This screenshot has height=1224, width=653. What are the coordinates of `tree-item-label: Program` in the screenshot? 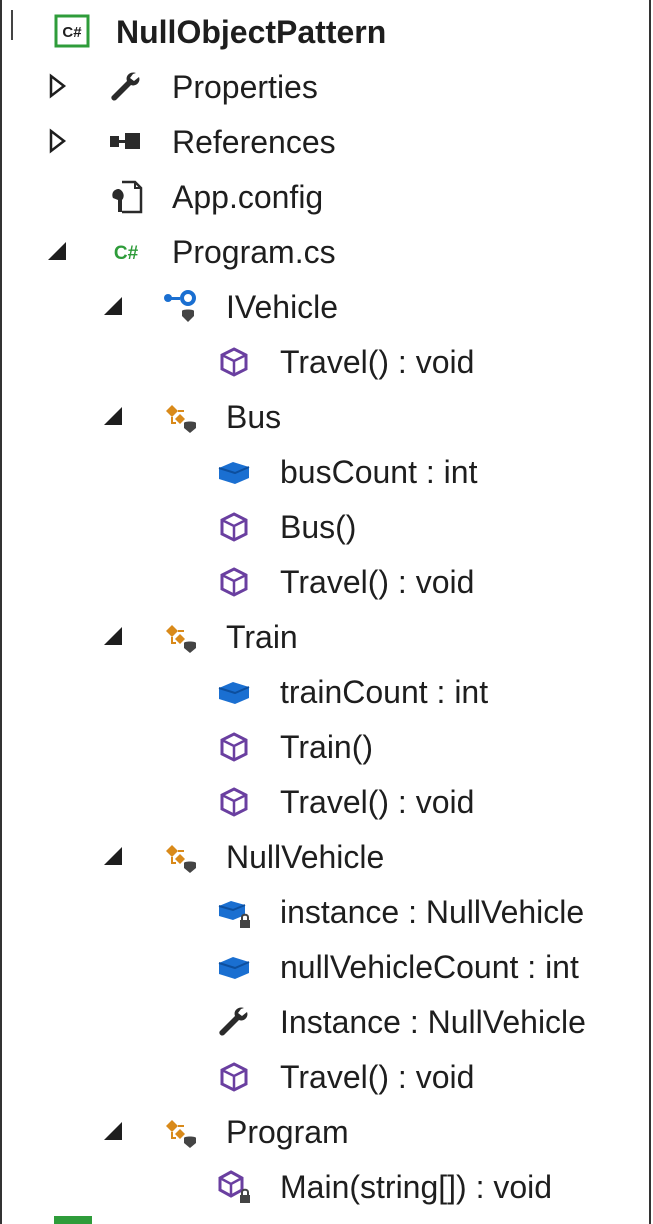 It's located at (287, 1132).